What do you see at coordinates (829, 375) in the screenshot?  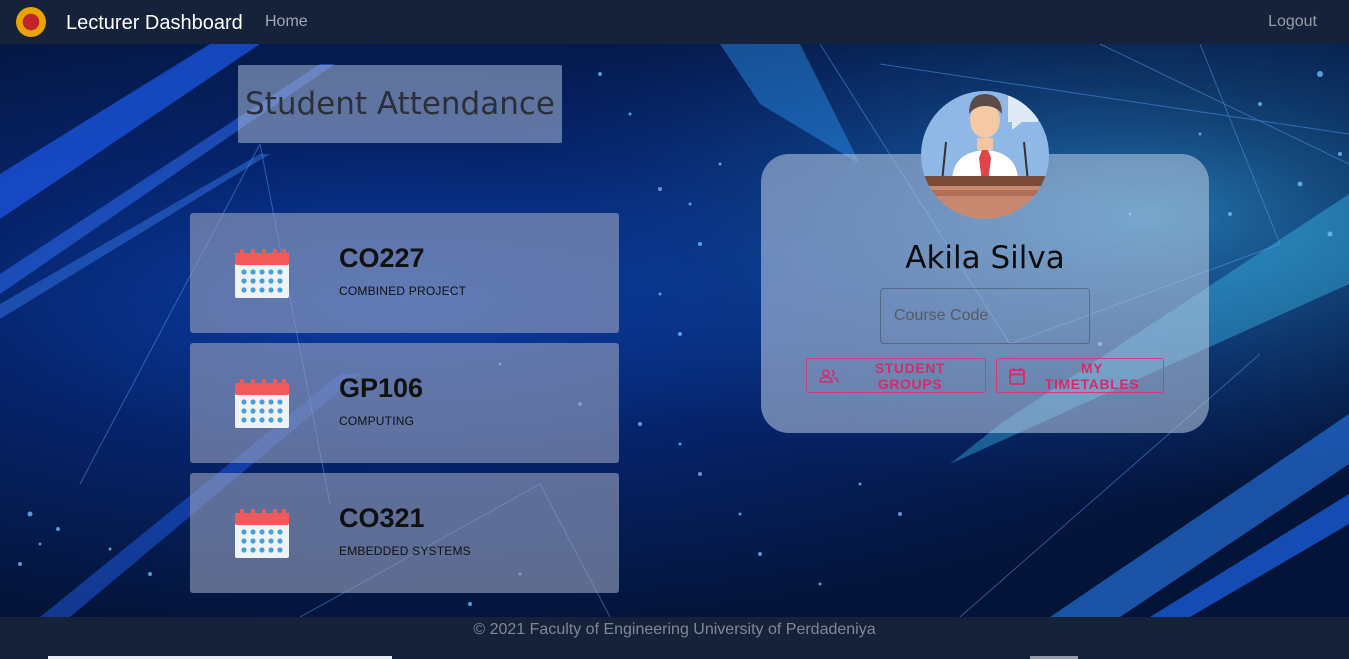 I see `users-icon` at bounding box center [829, 375].